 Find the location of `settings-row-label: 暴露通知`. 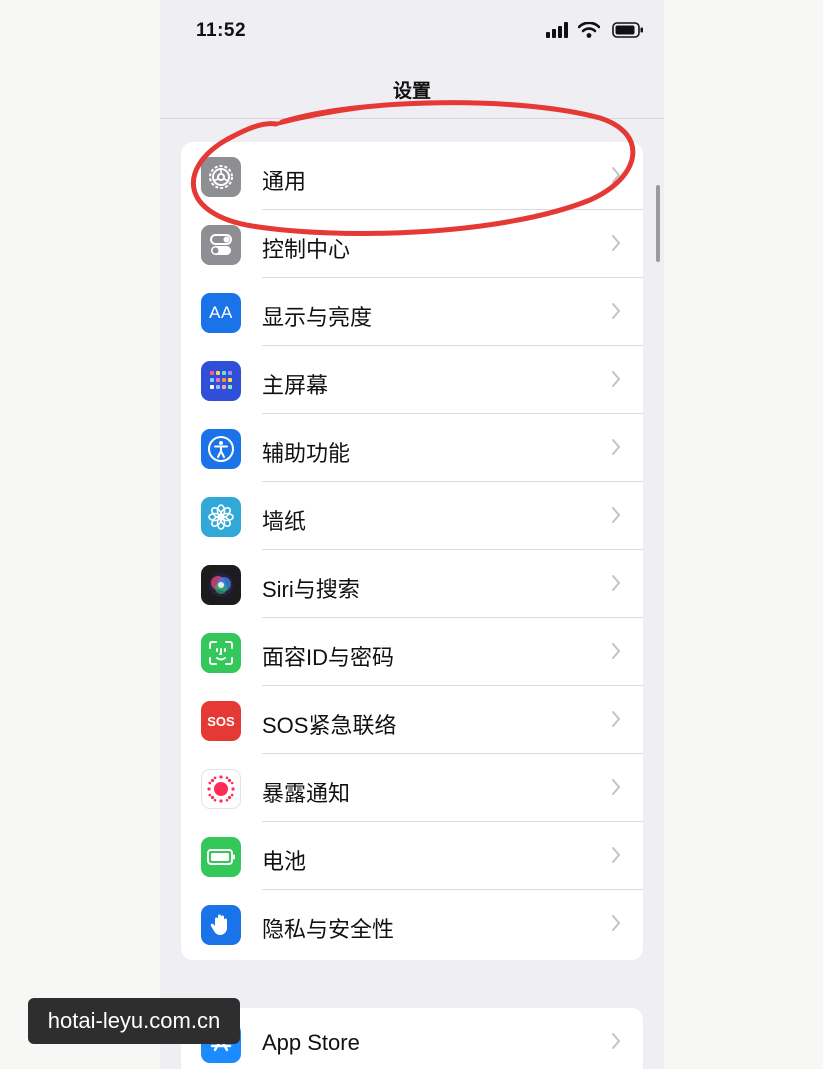

settings-row-label: 暴露通知 is located at coordinates (306, 793).